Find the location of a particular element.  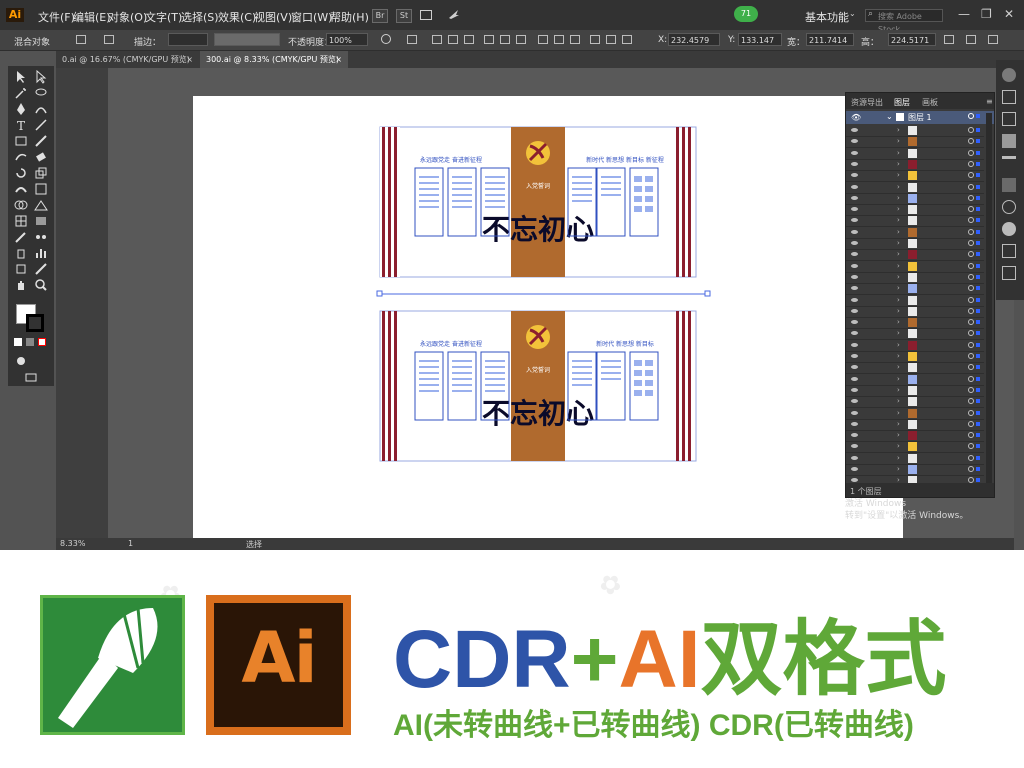

paintbrush-tool-icon is located at coordinates (41, 141).